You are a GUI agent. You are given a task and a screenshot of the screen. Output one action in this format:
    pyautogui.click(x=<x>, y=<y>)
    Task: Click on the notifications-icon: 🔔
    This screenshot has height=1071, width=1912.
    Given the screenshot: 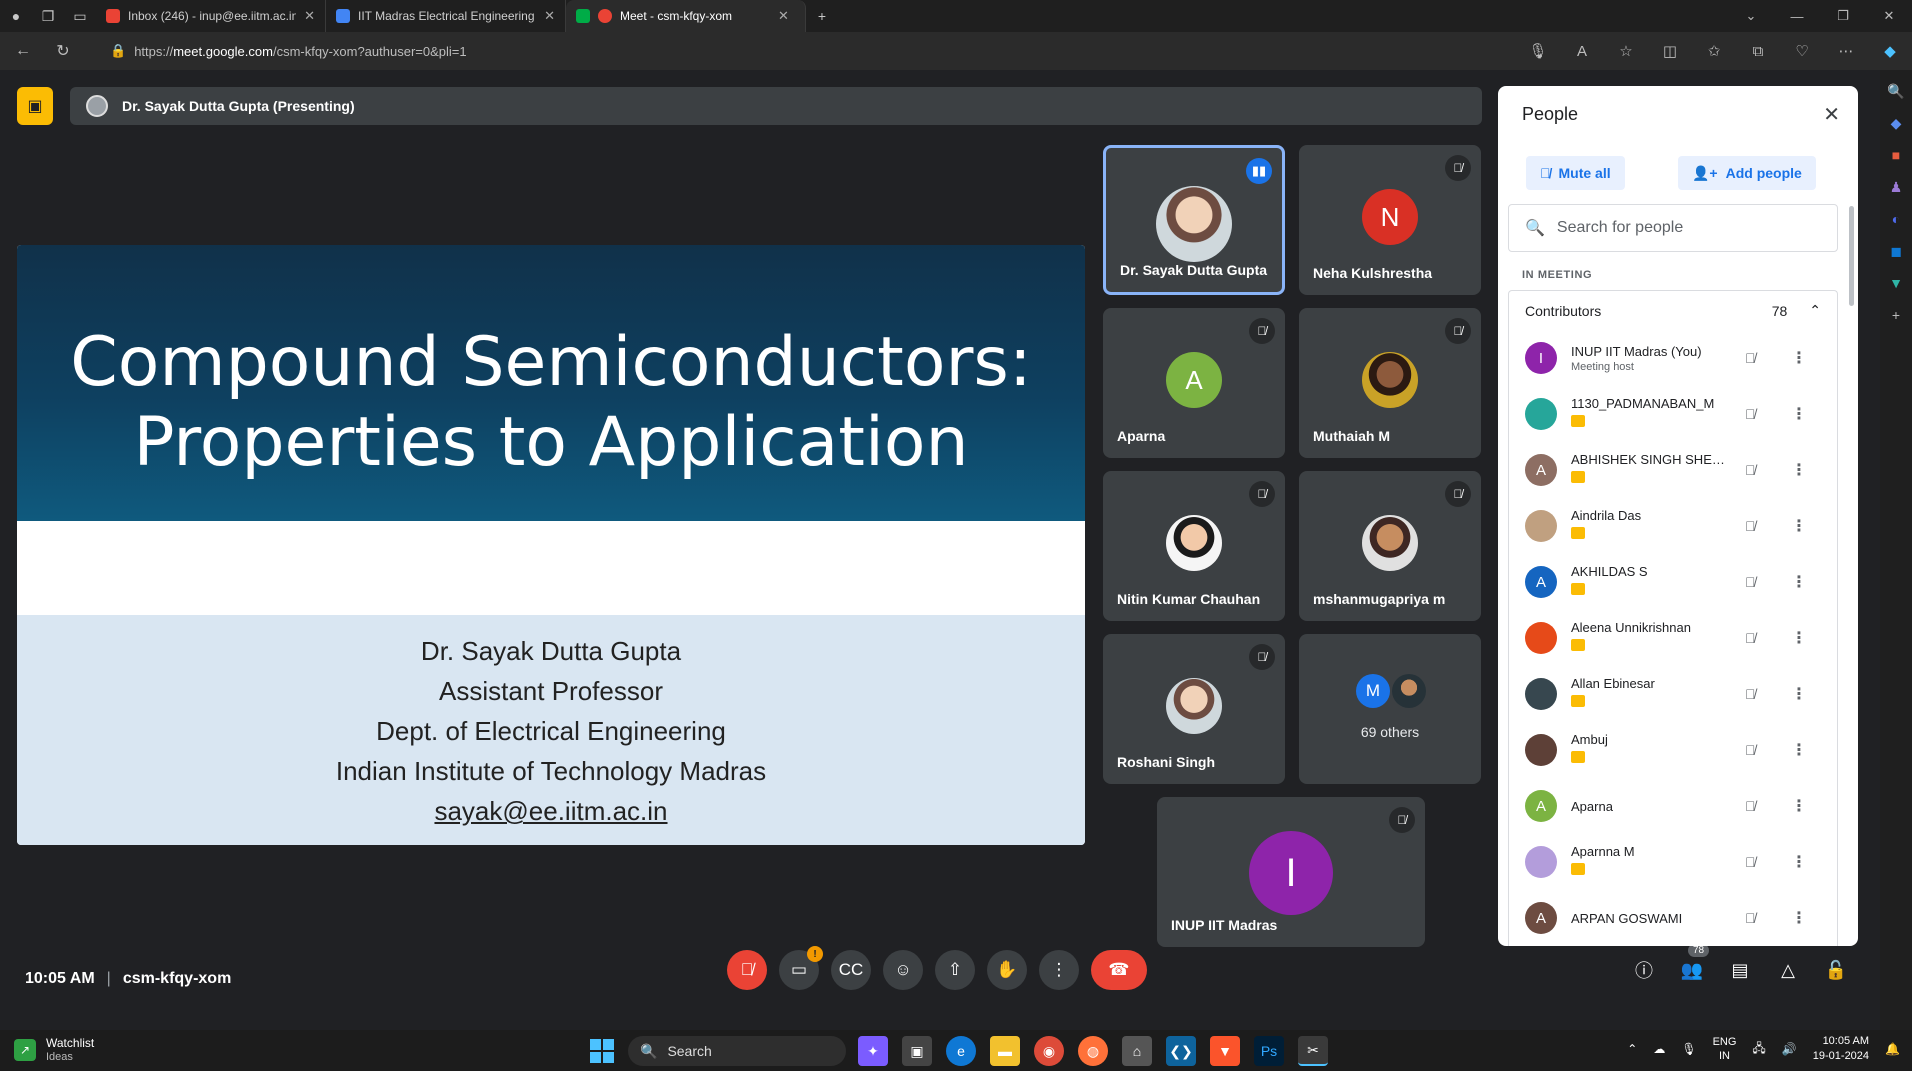 What is the action you would take?
    pyautogui.click(x=1892, y=1049)
    